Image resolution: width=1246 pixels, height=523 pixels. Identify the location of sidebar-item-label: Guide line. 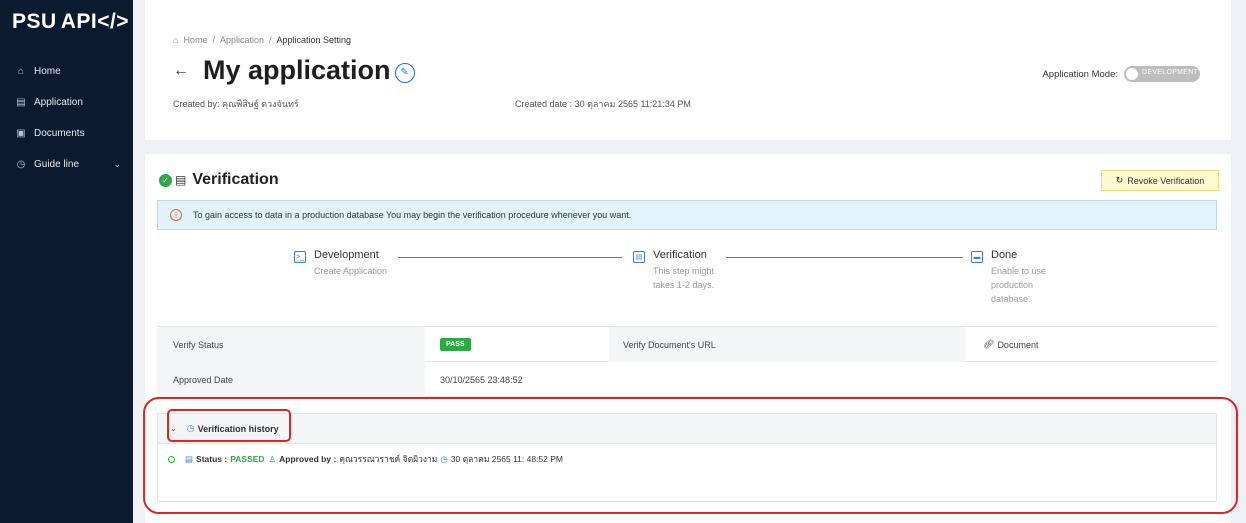
(57, 164).